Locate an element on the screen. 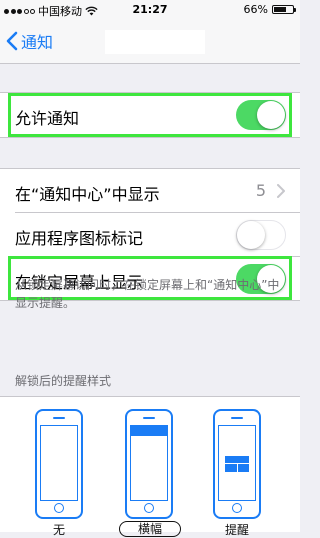  status-bar: 中国移动 21:27 66% is located at coordinates (150, 10).